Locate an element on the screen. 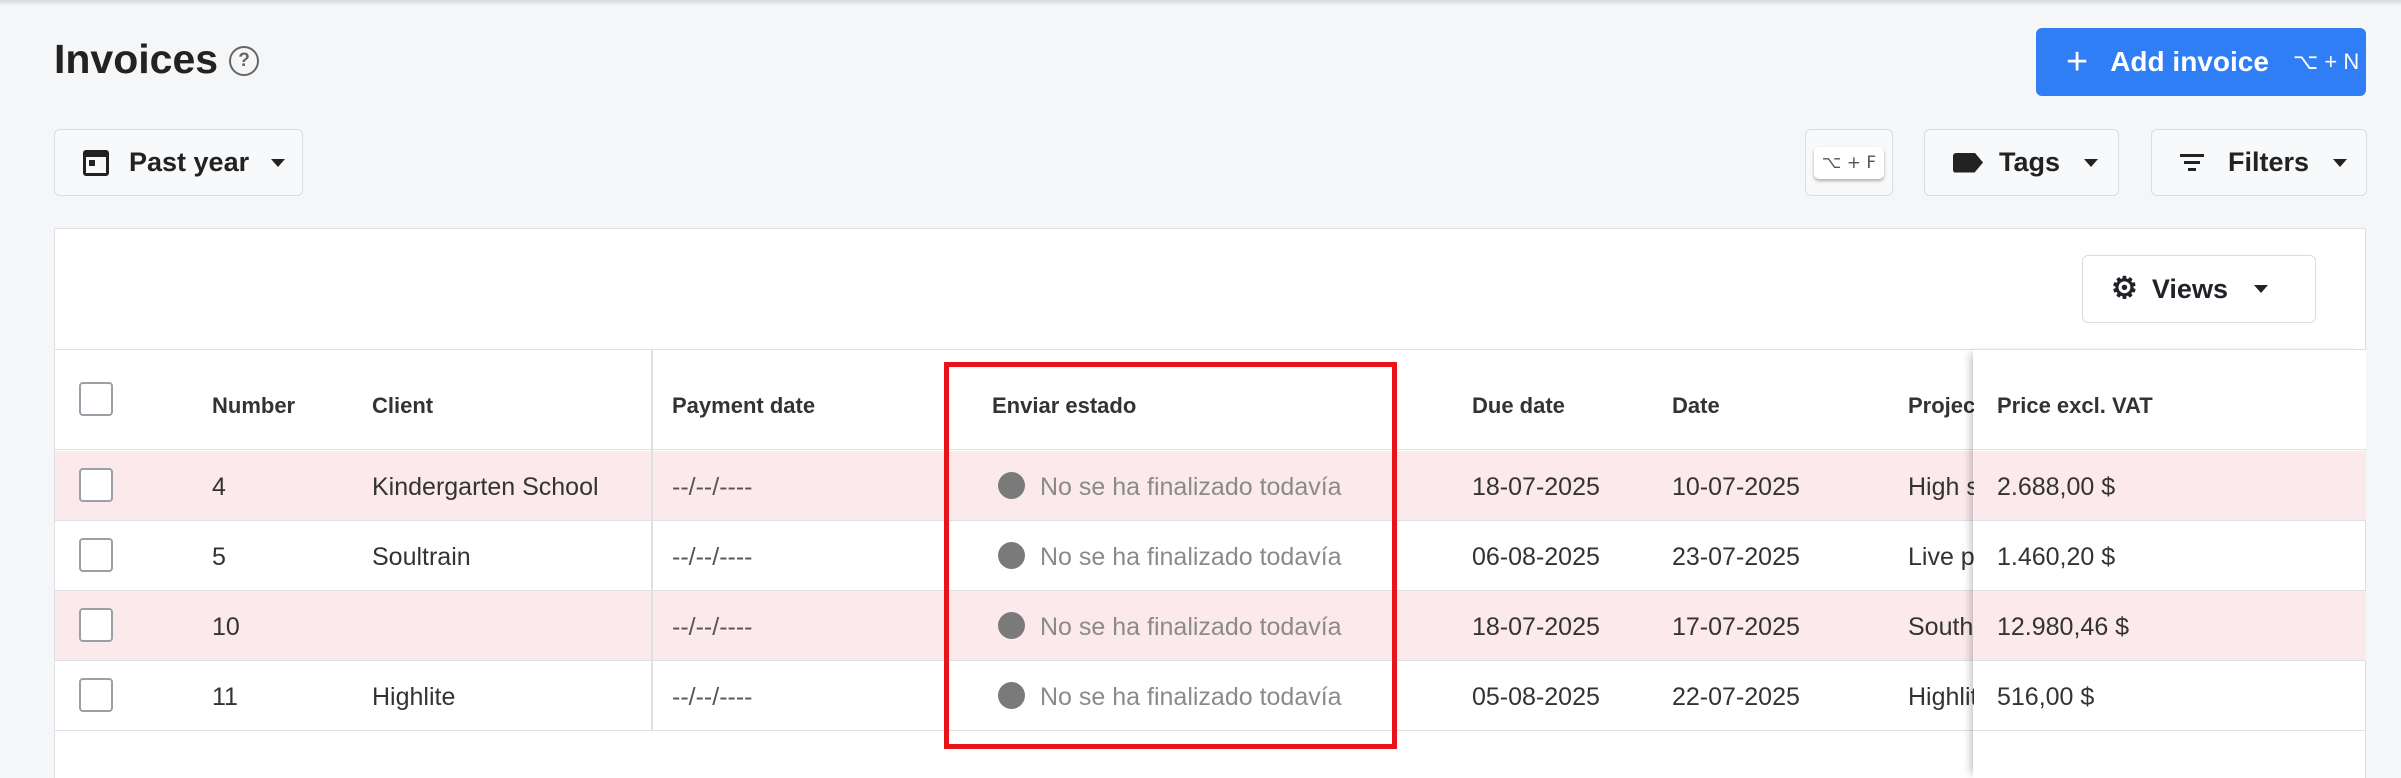 The width and height of the screenshot is (2401, 778). cell-client: Kindergarten School is located at coordinates (485, 487).